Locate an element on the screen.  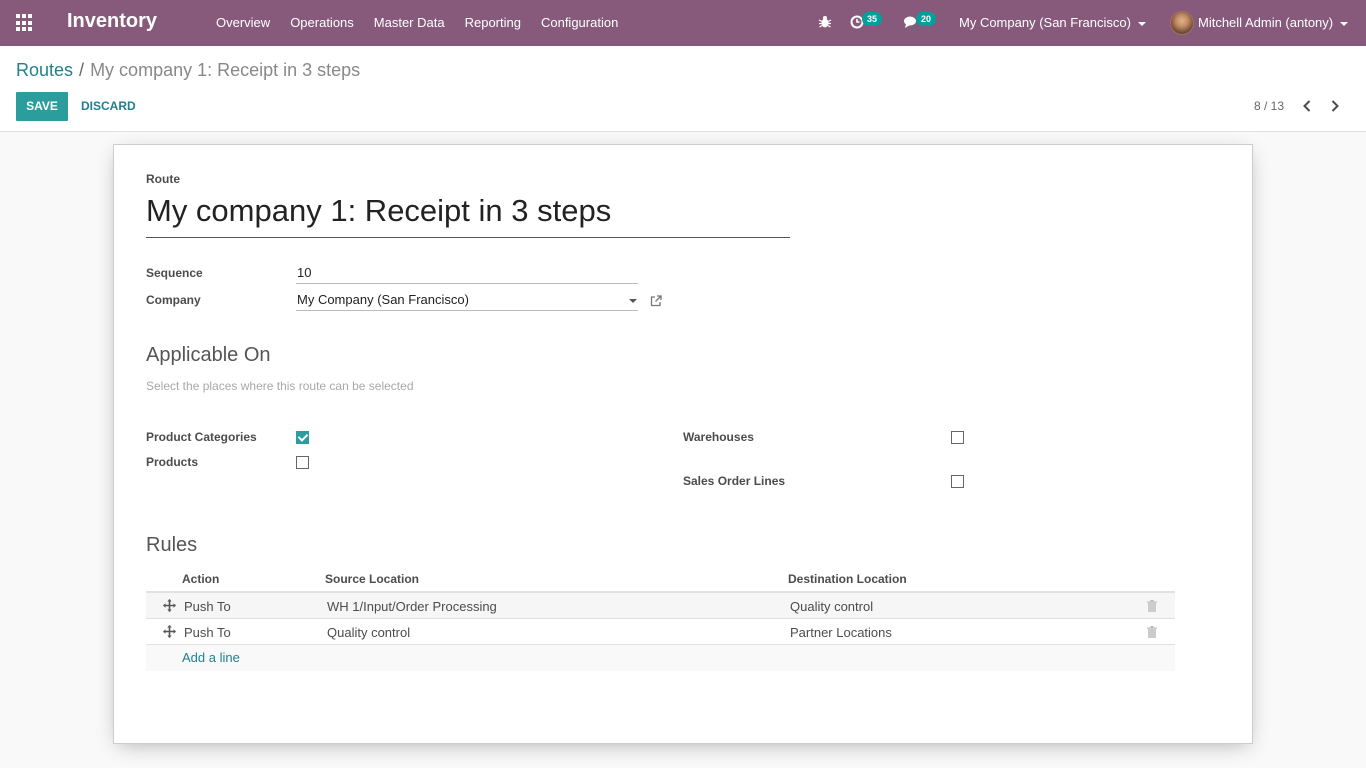
menu-configuration: Configuration is located at coordinates (579, 23).